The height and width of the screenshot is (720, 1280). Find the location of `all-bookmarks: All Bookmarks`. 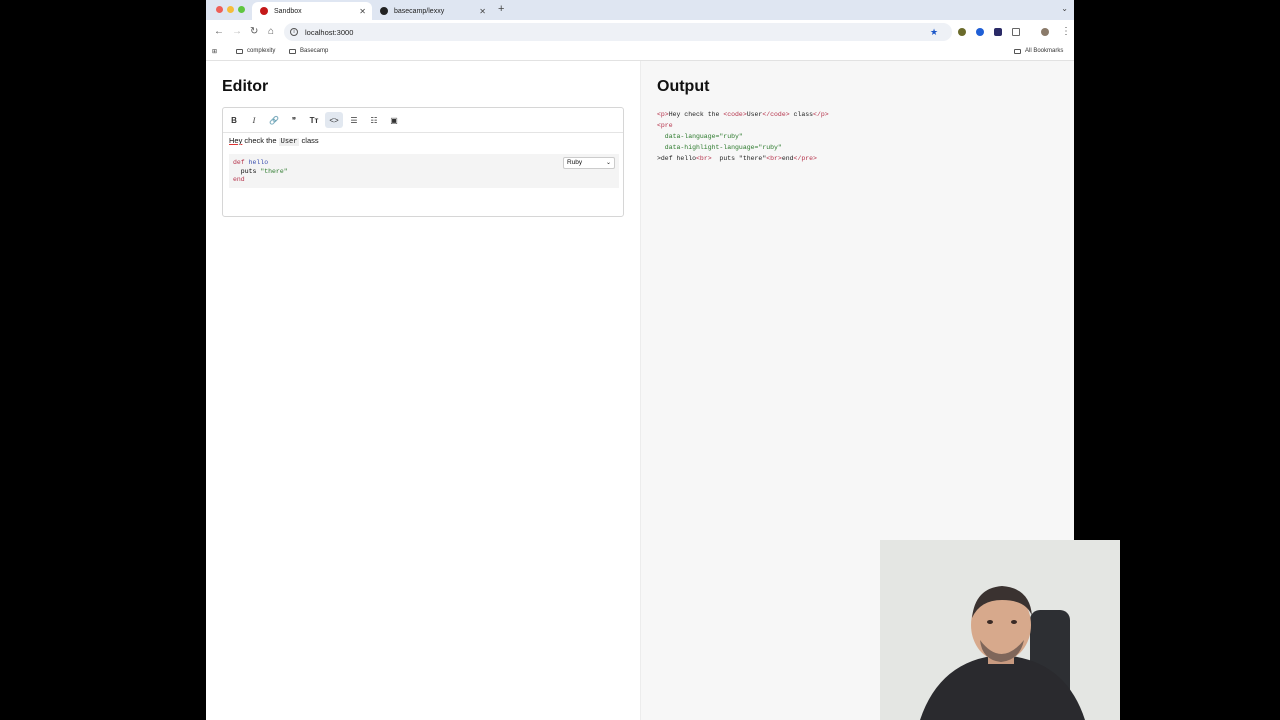

all-bookmarks: All Bookmarks is located at coordinates (1038, 51).